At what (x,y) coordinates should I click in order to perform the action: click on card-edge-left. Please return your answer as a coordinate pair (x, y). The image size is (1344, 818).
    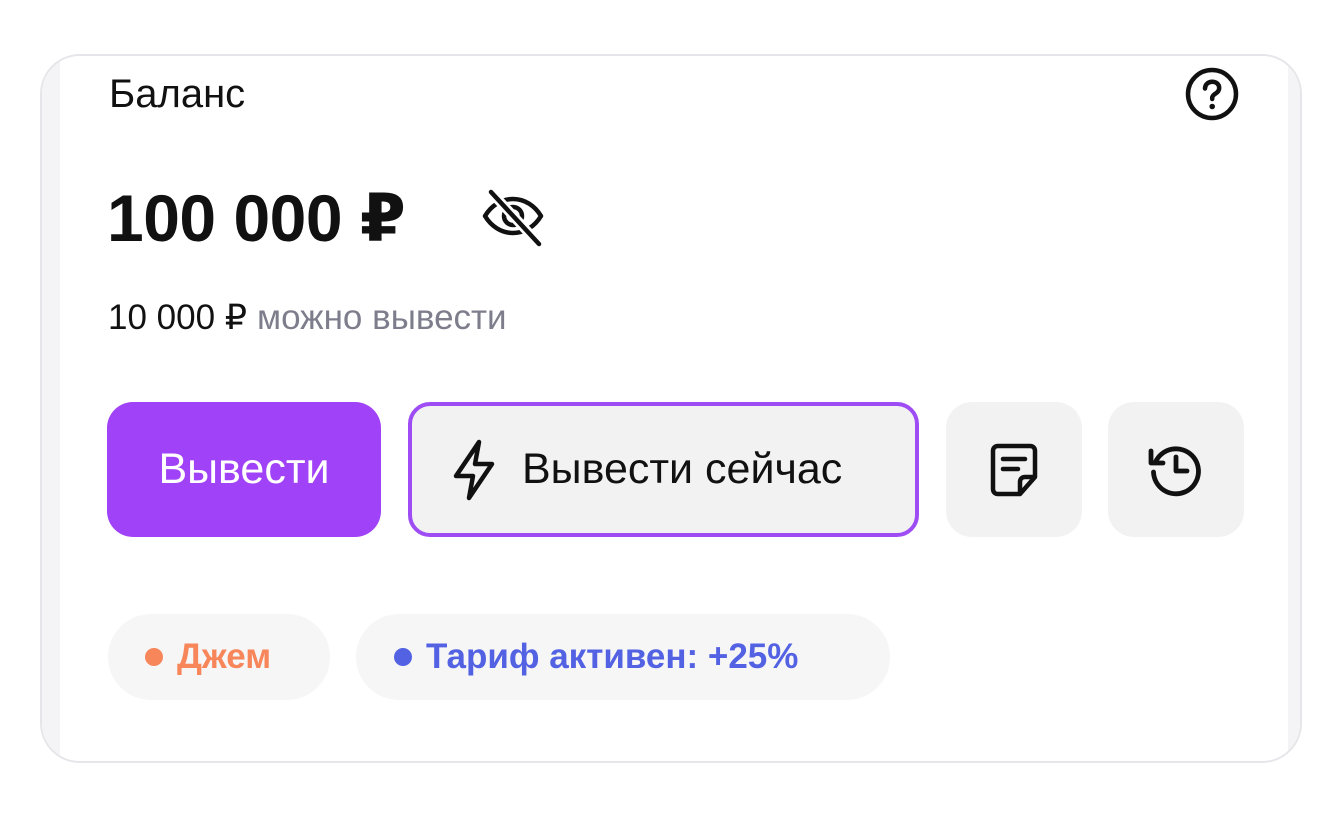
    Looking at the image, I should click on (51, 408).